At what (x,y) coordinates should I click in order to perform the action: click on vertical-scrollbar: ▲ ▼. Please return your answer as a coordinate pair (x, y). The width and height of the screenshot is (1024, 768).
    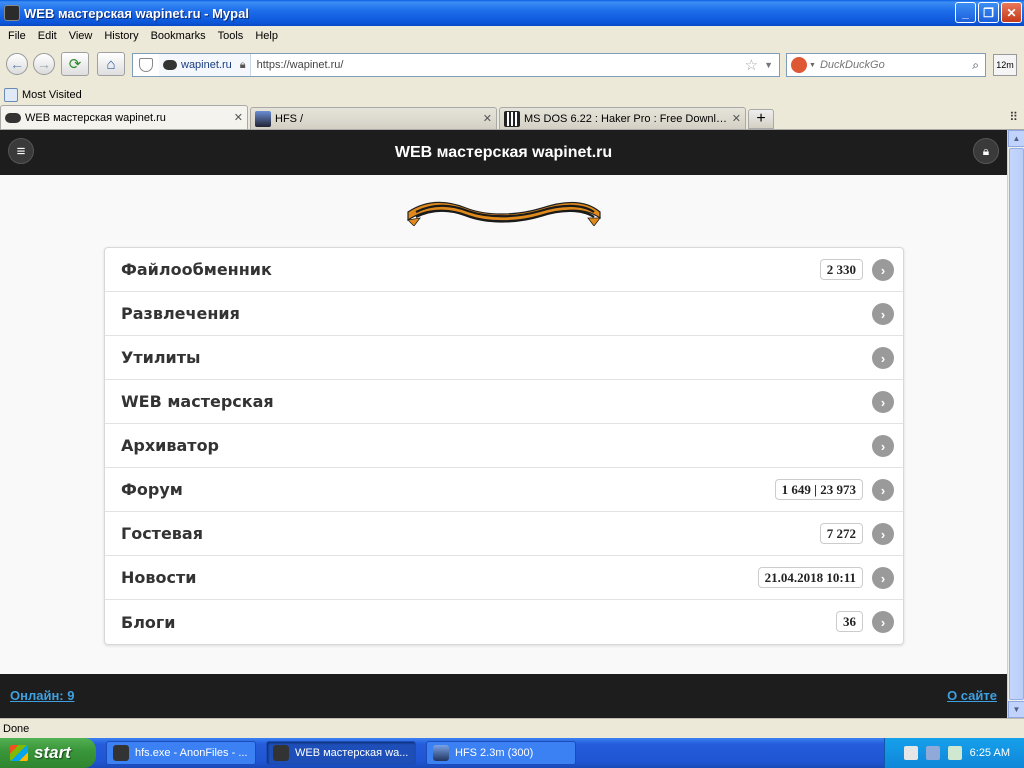
    Looking at the image, I should click on (1015, 424).